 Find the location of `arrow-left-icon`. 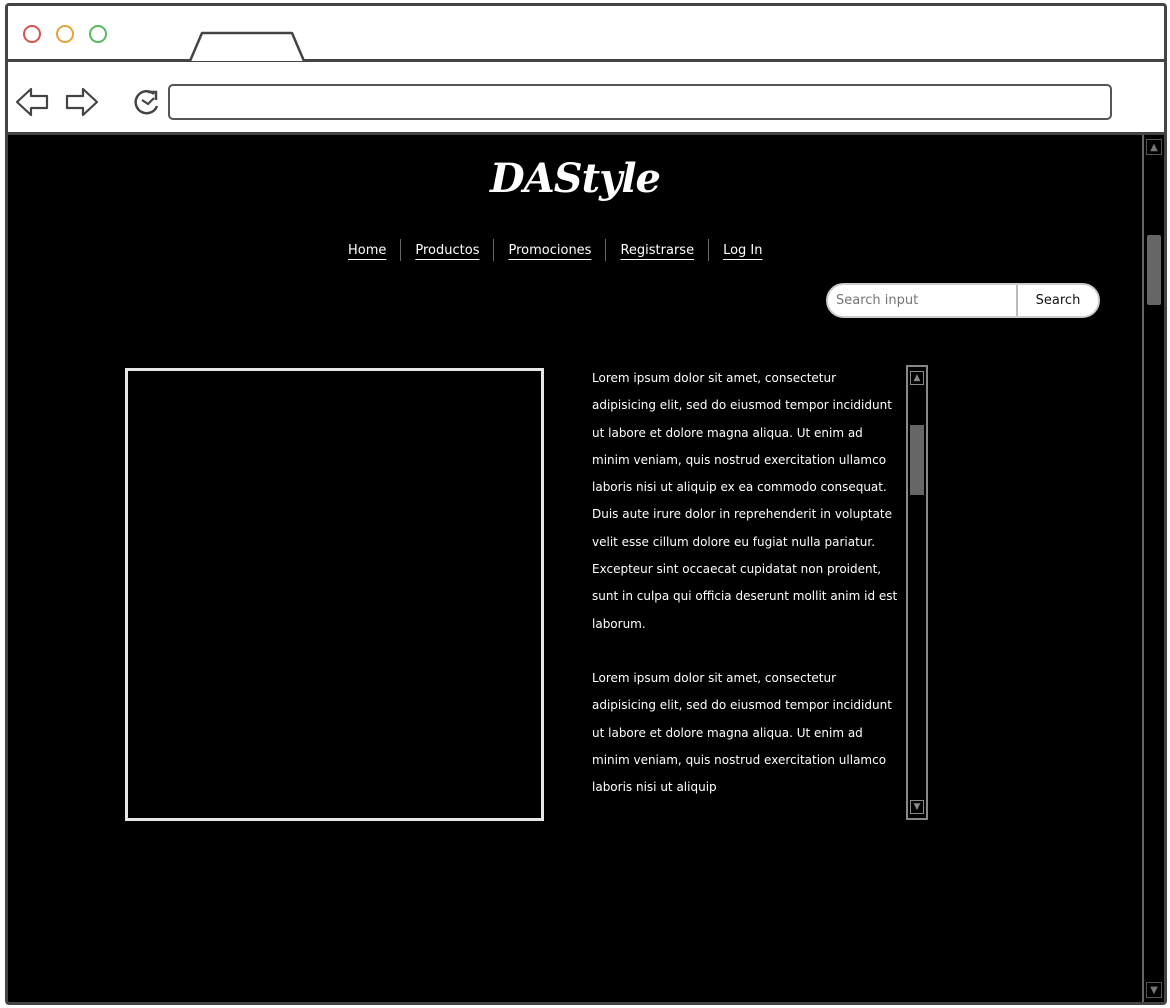

arrow-left-icon is located at coordinates (32, 102).